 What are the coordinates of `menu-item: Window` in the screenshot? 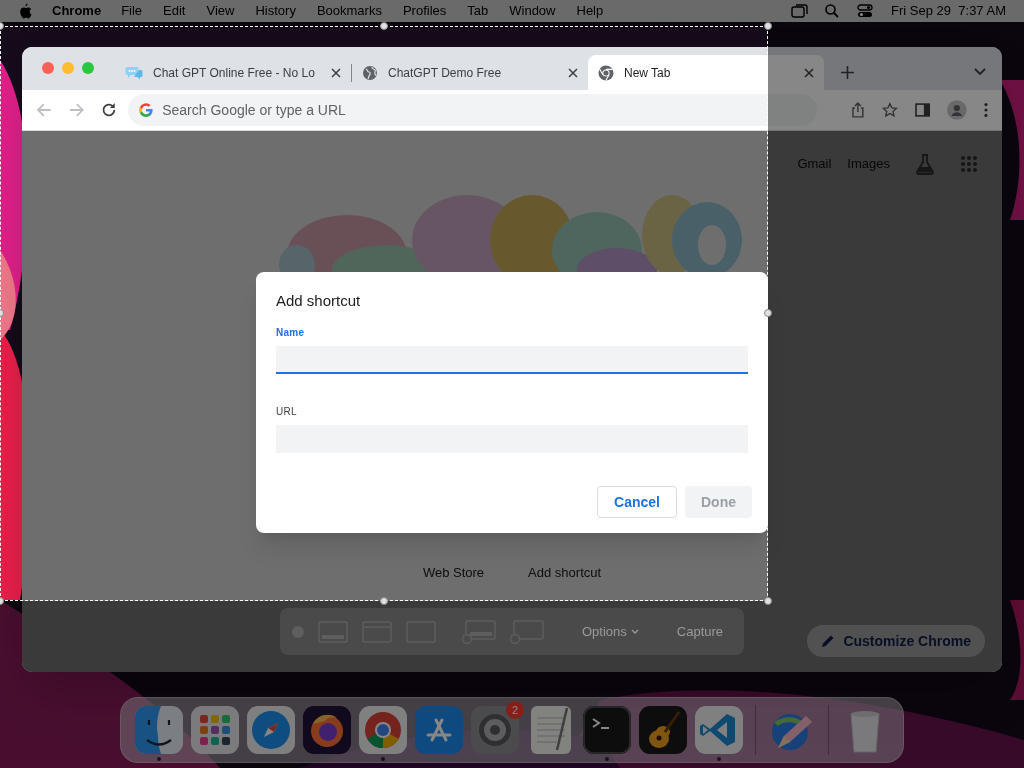 It's located at (532, 11).